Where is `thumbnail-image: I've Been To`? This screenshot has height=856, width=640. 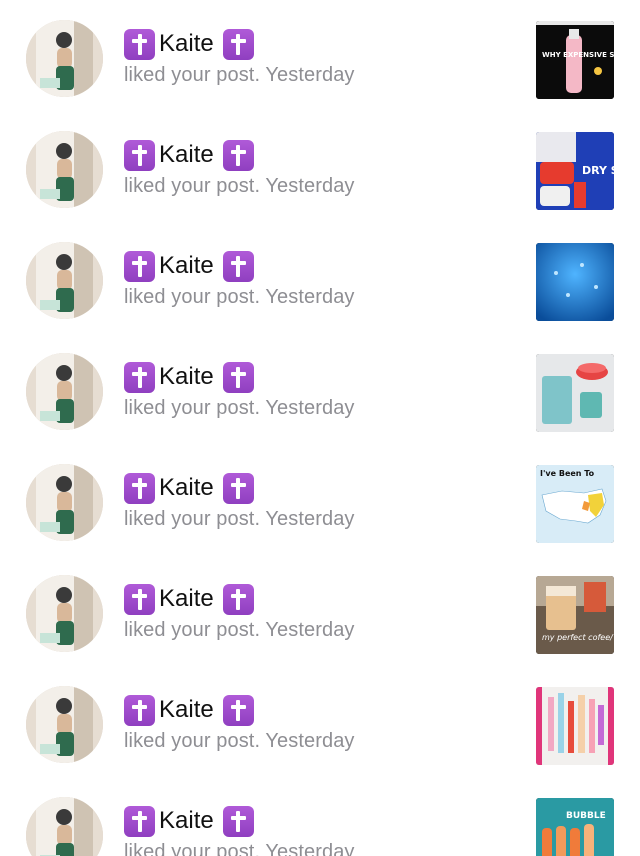 thumbnail-image: I've Been To is located at coordinates (575, 504).